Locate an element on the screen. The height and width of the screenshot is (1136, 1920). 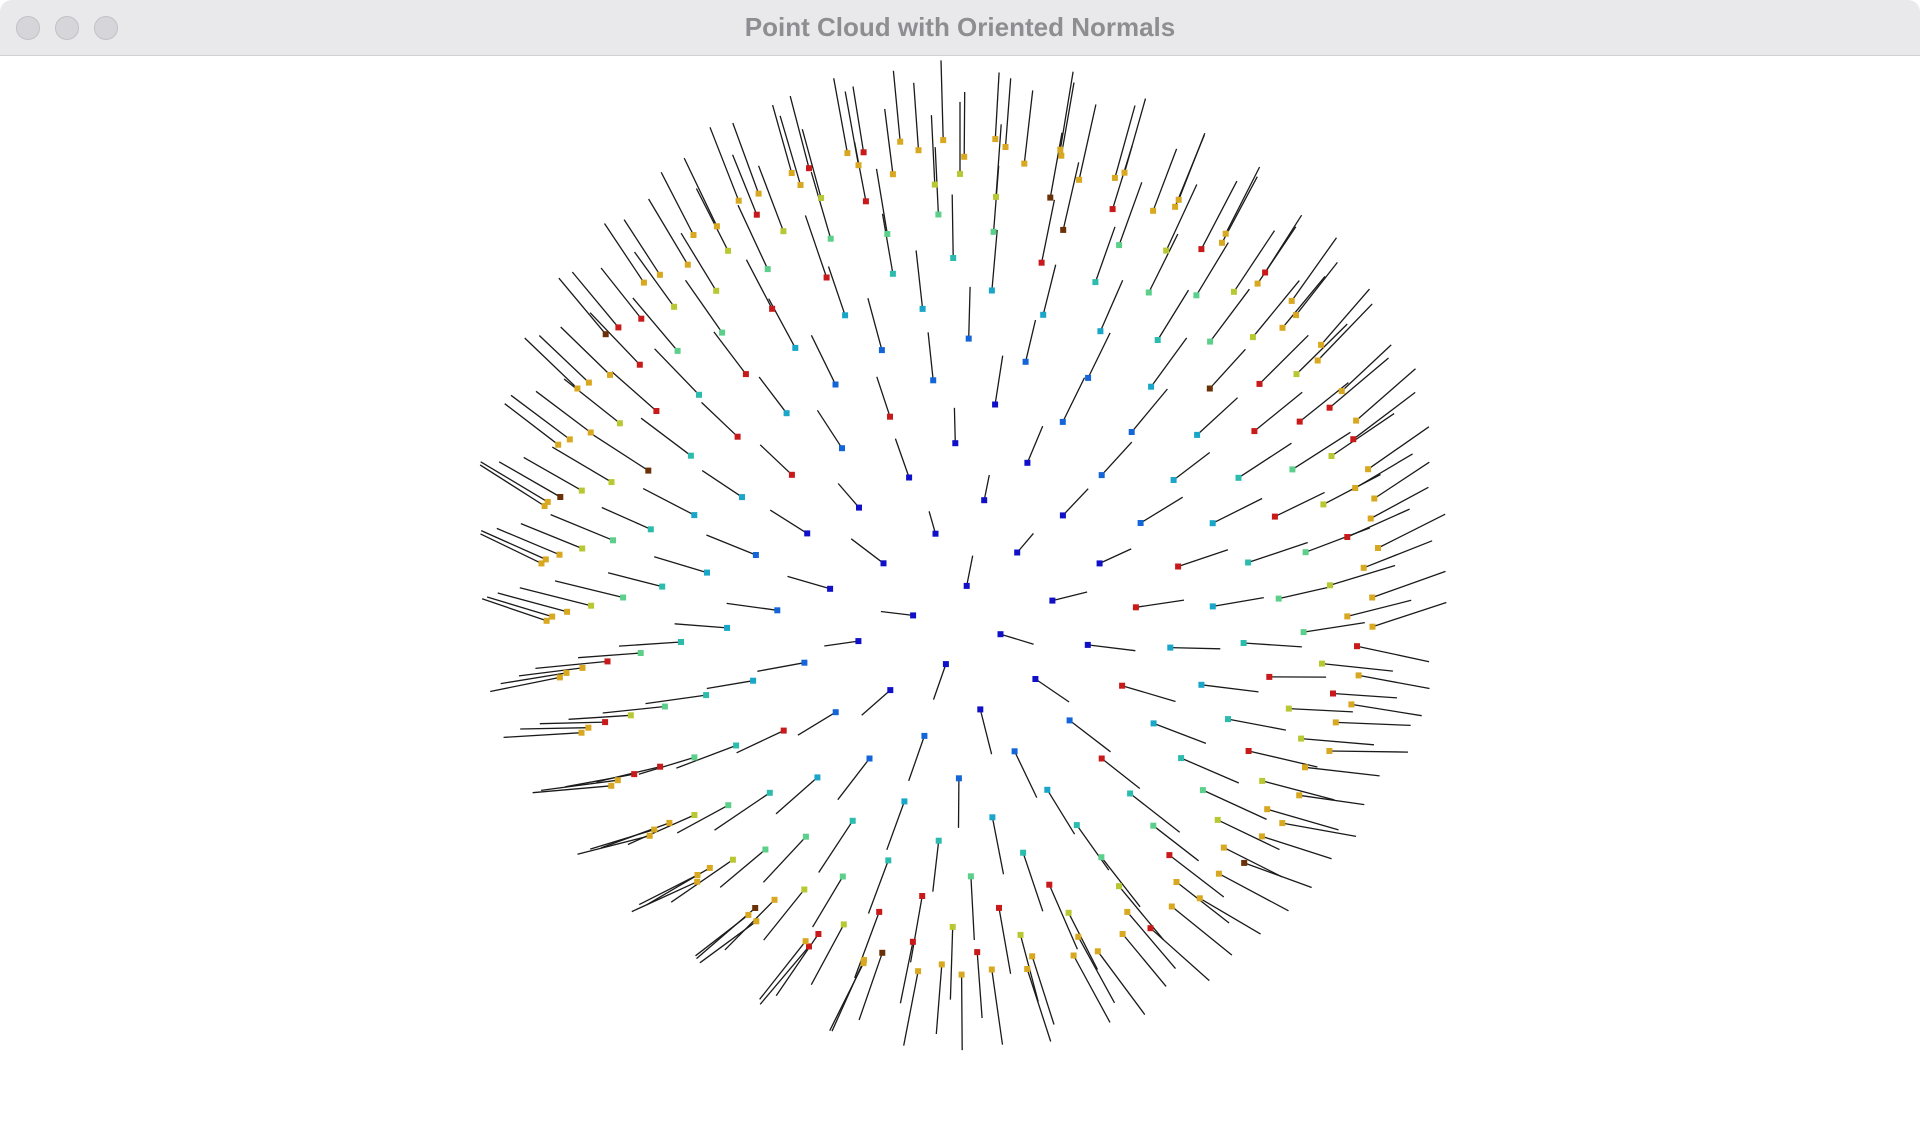
title-bar: Point Cloud with Oriented Normals is located at coordinates (960, 28).